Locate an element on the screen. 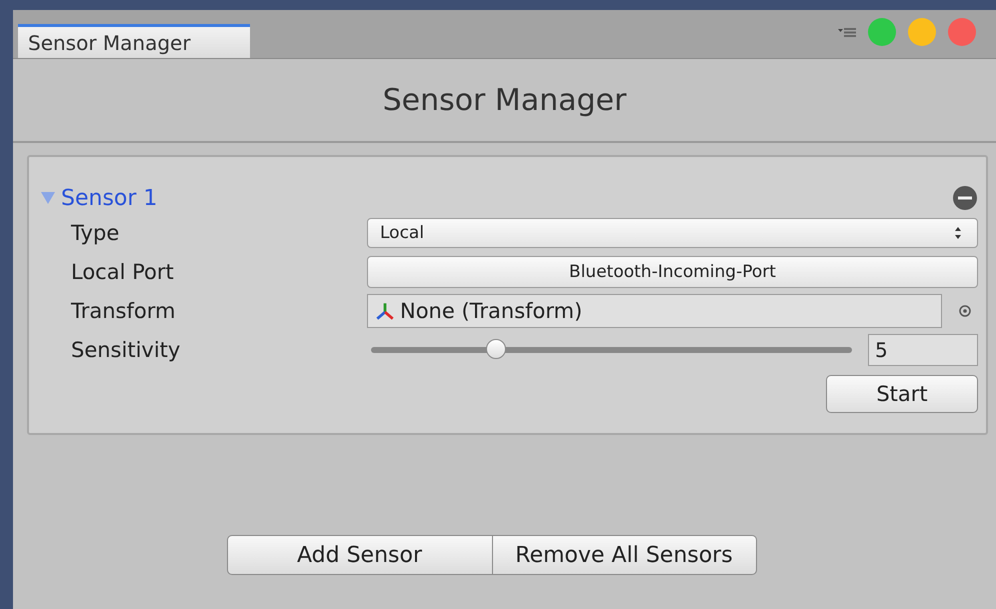 The image size is (996, 609). start-button: Start is located at coordinates (902, 394).